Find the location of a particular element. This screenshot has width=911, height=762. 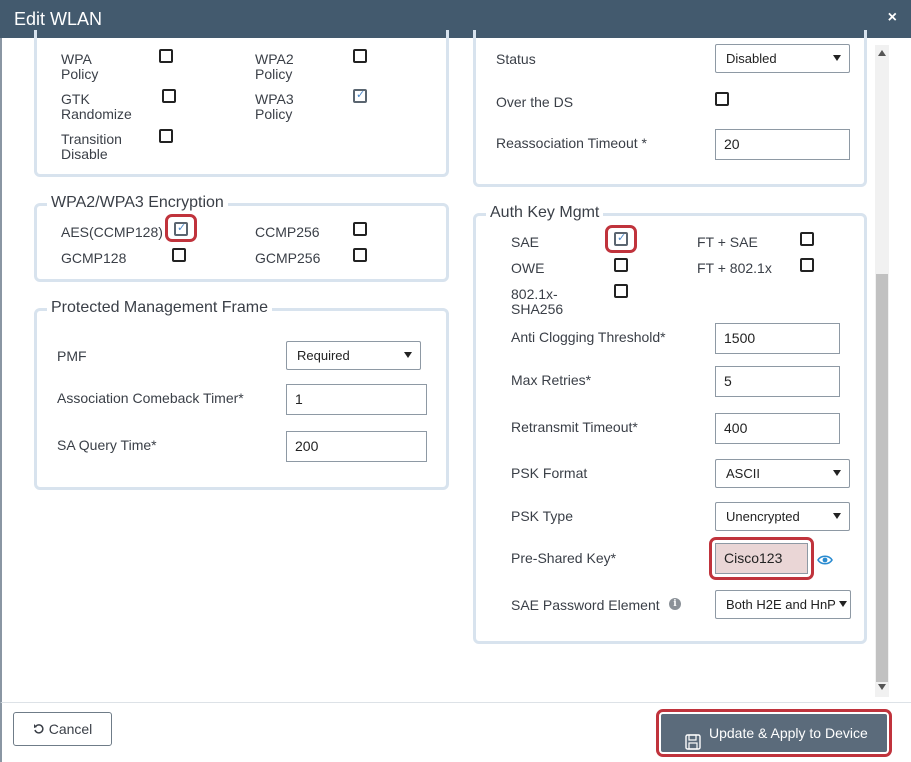

dot1x-sha256-label: 802.1x- SHA256 is located at coordinates (537, 301).